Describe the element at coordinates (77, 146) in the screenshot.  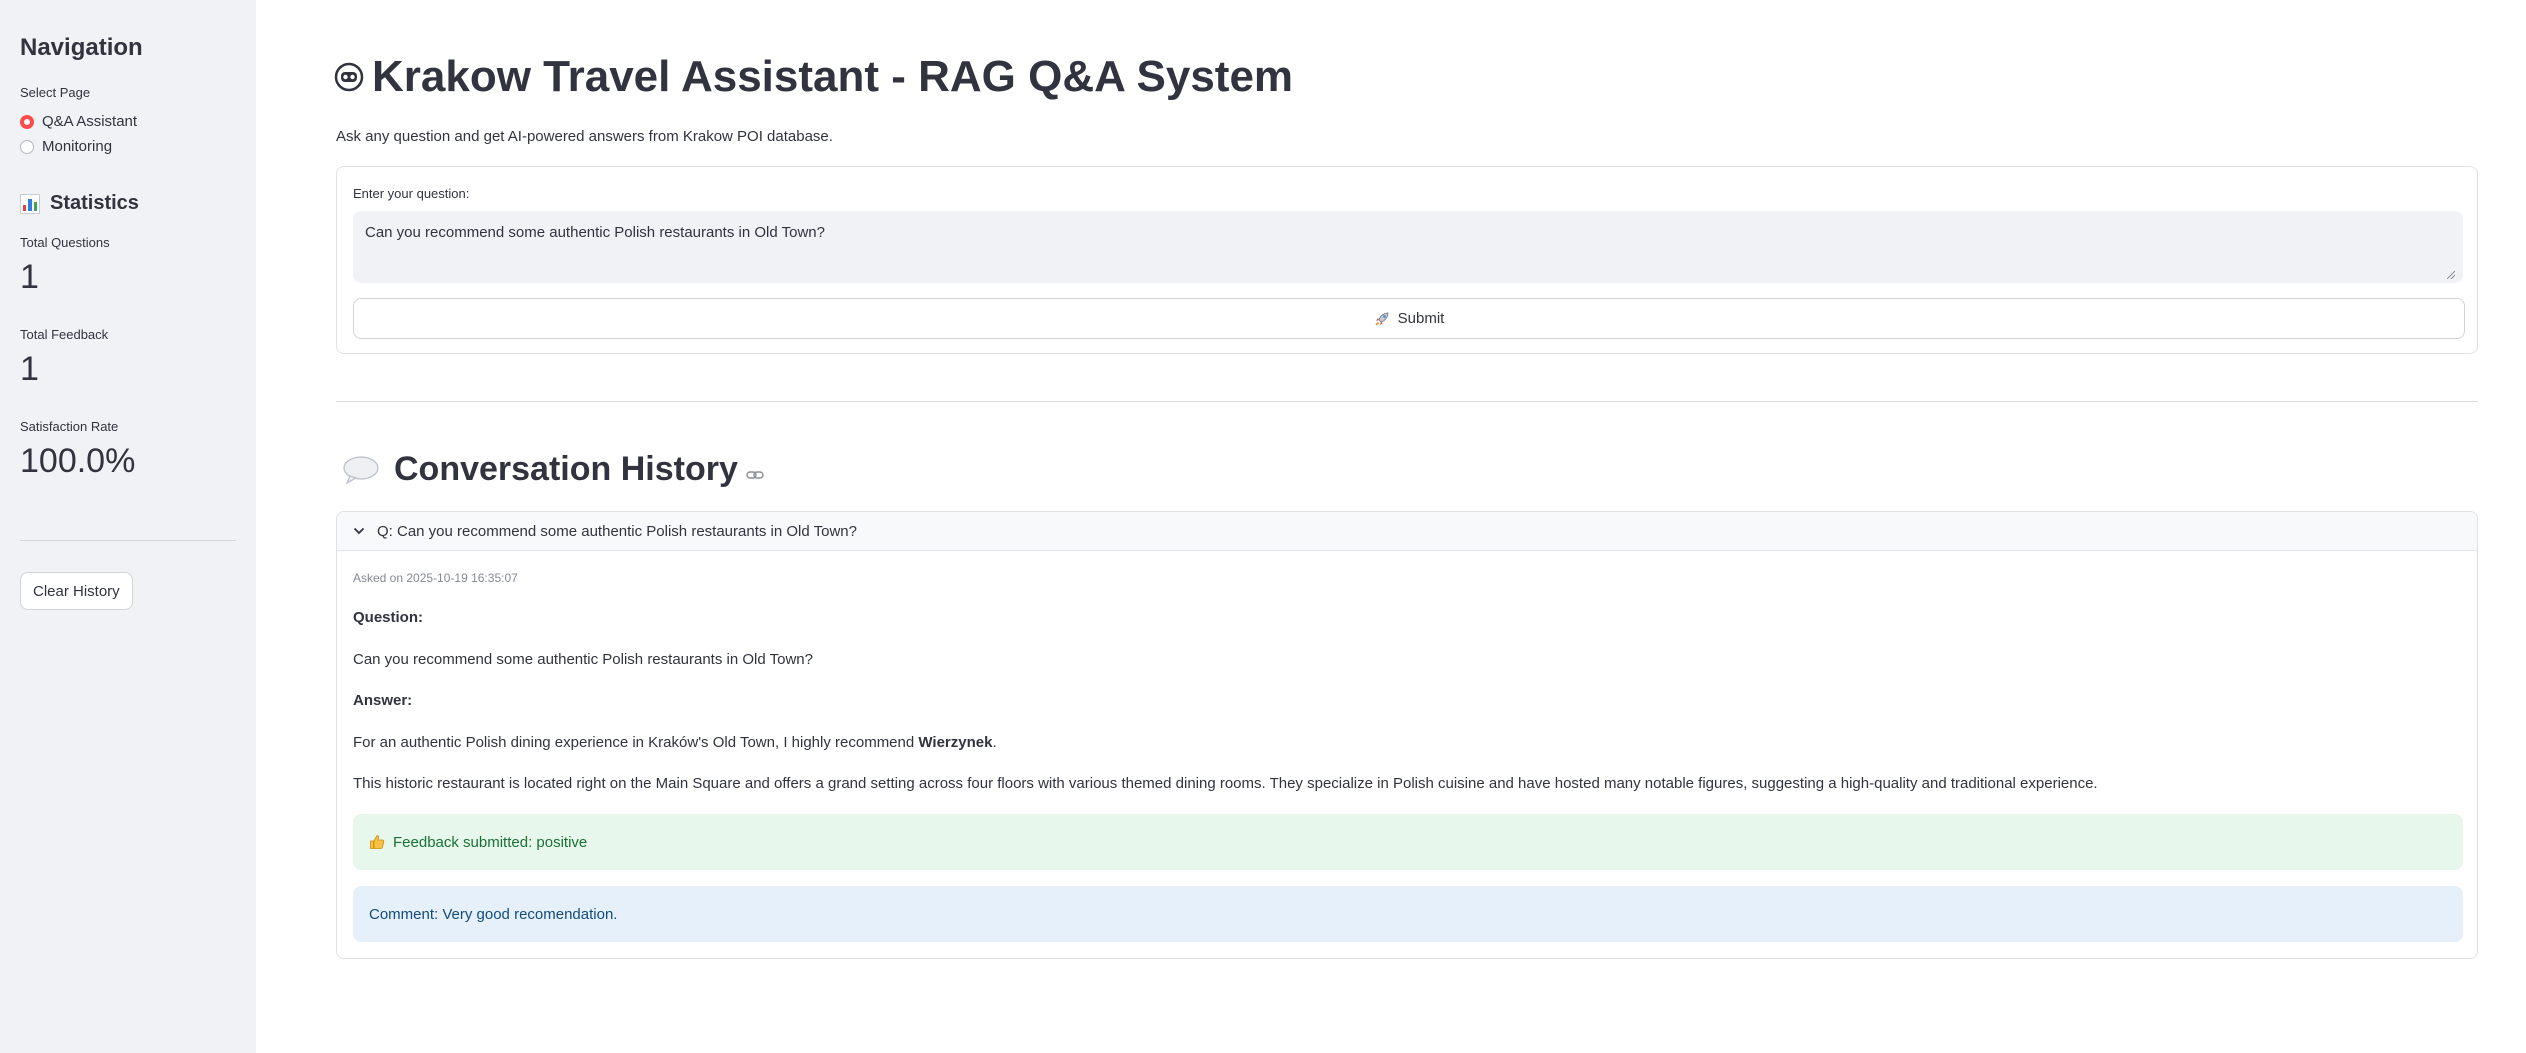
I see `radio-label-monitoring: Monitoring` at that location.